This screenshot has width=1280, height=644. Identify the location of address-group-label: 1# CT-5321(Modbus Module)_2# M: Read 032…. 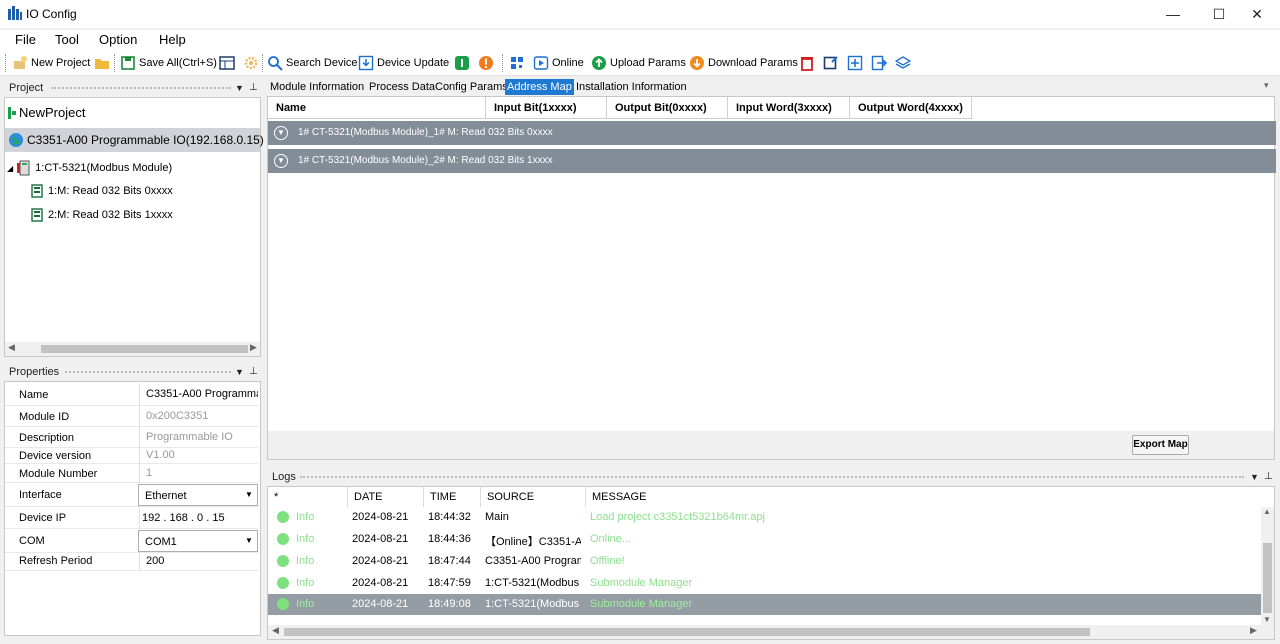
(425, 160).